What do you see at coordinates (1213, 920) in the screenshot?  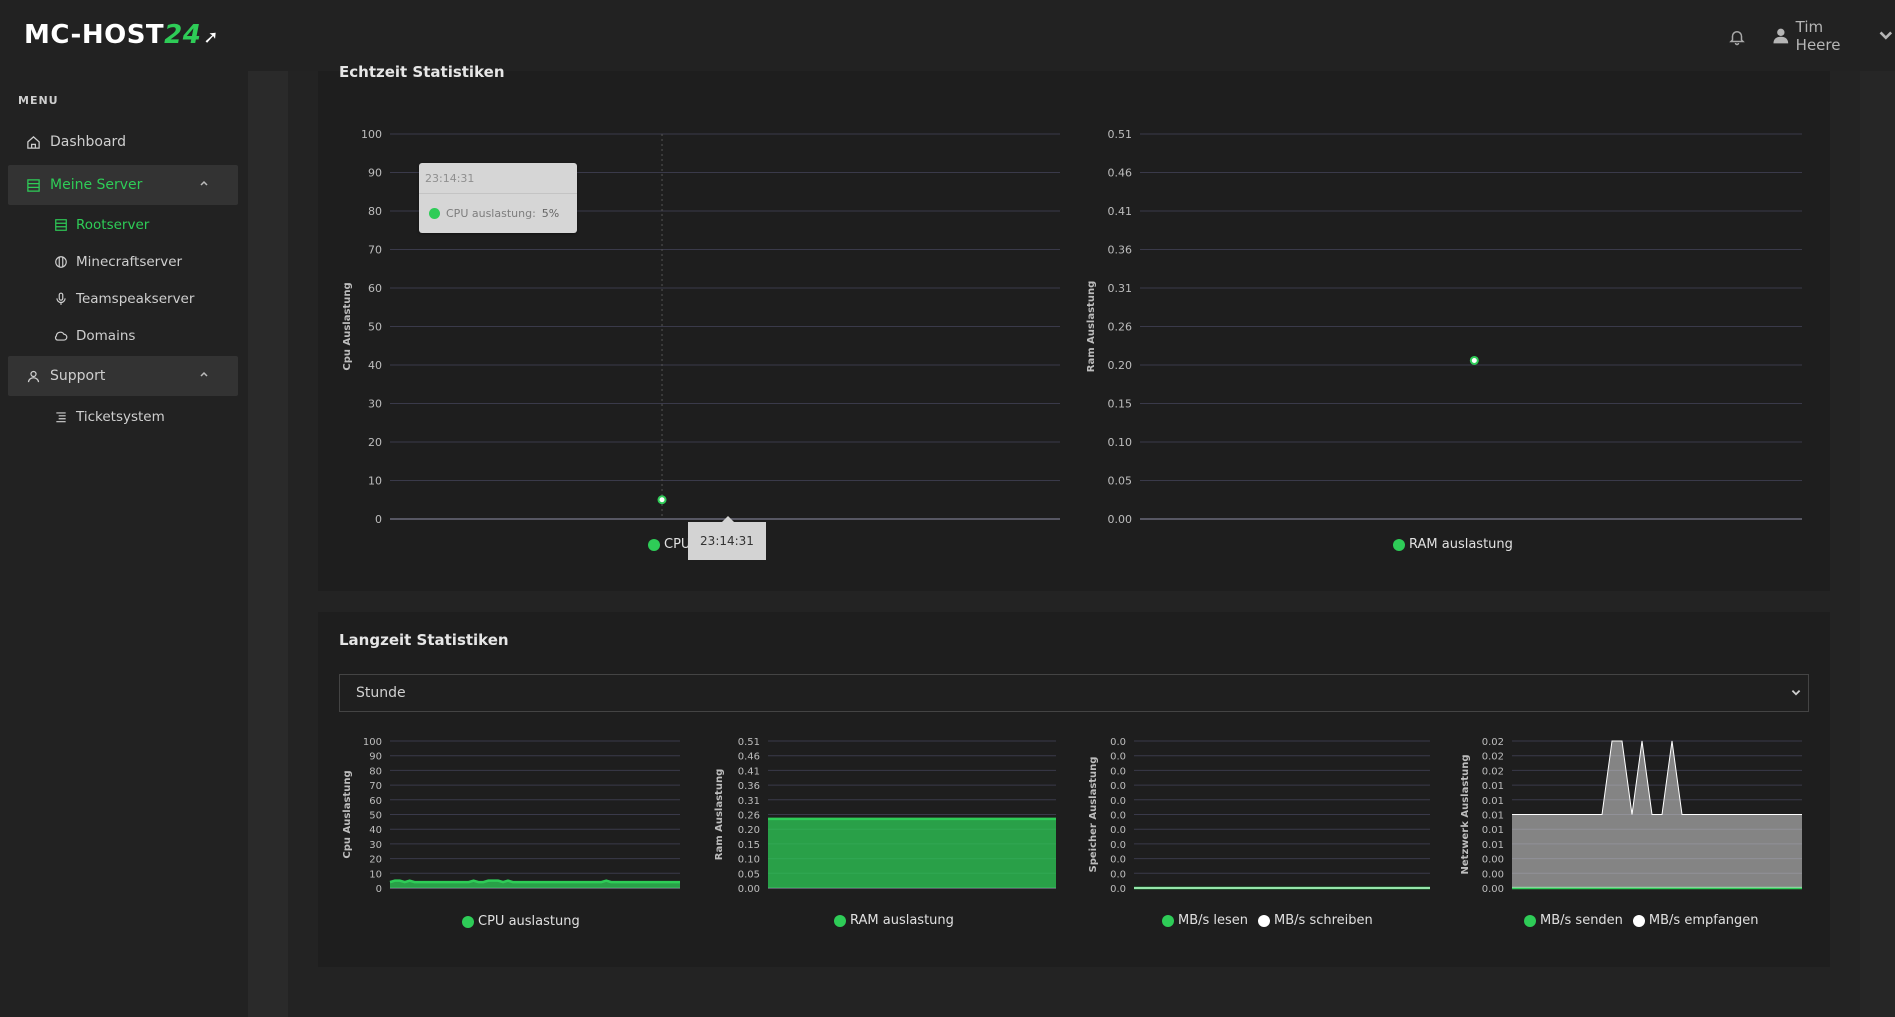 I see `legend-label: MB/s lesen` at bounding box center [1213, 920].